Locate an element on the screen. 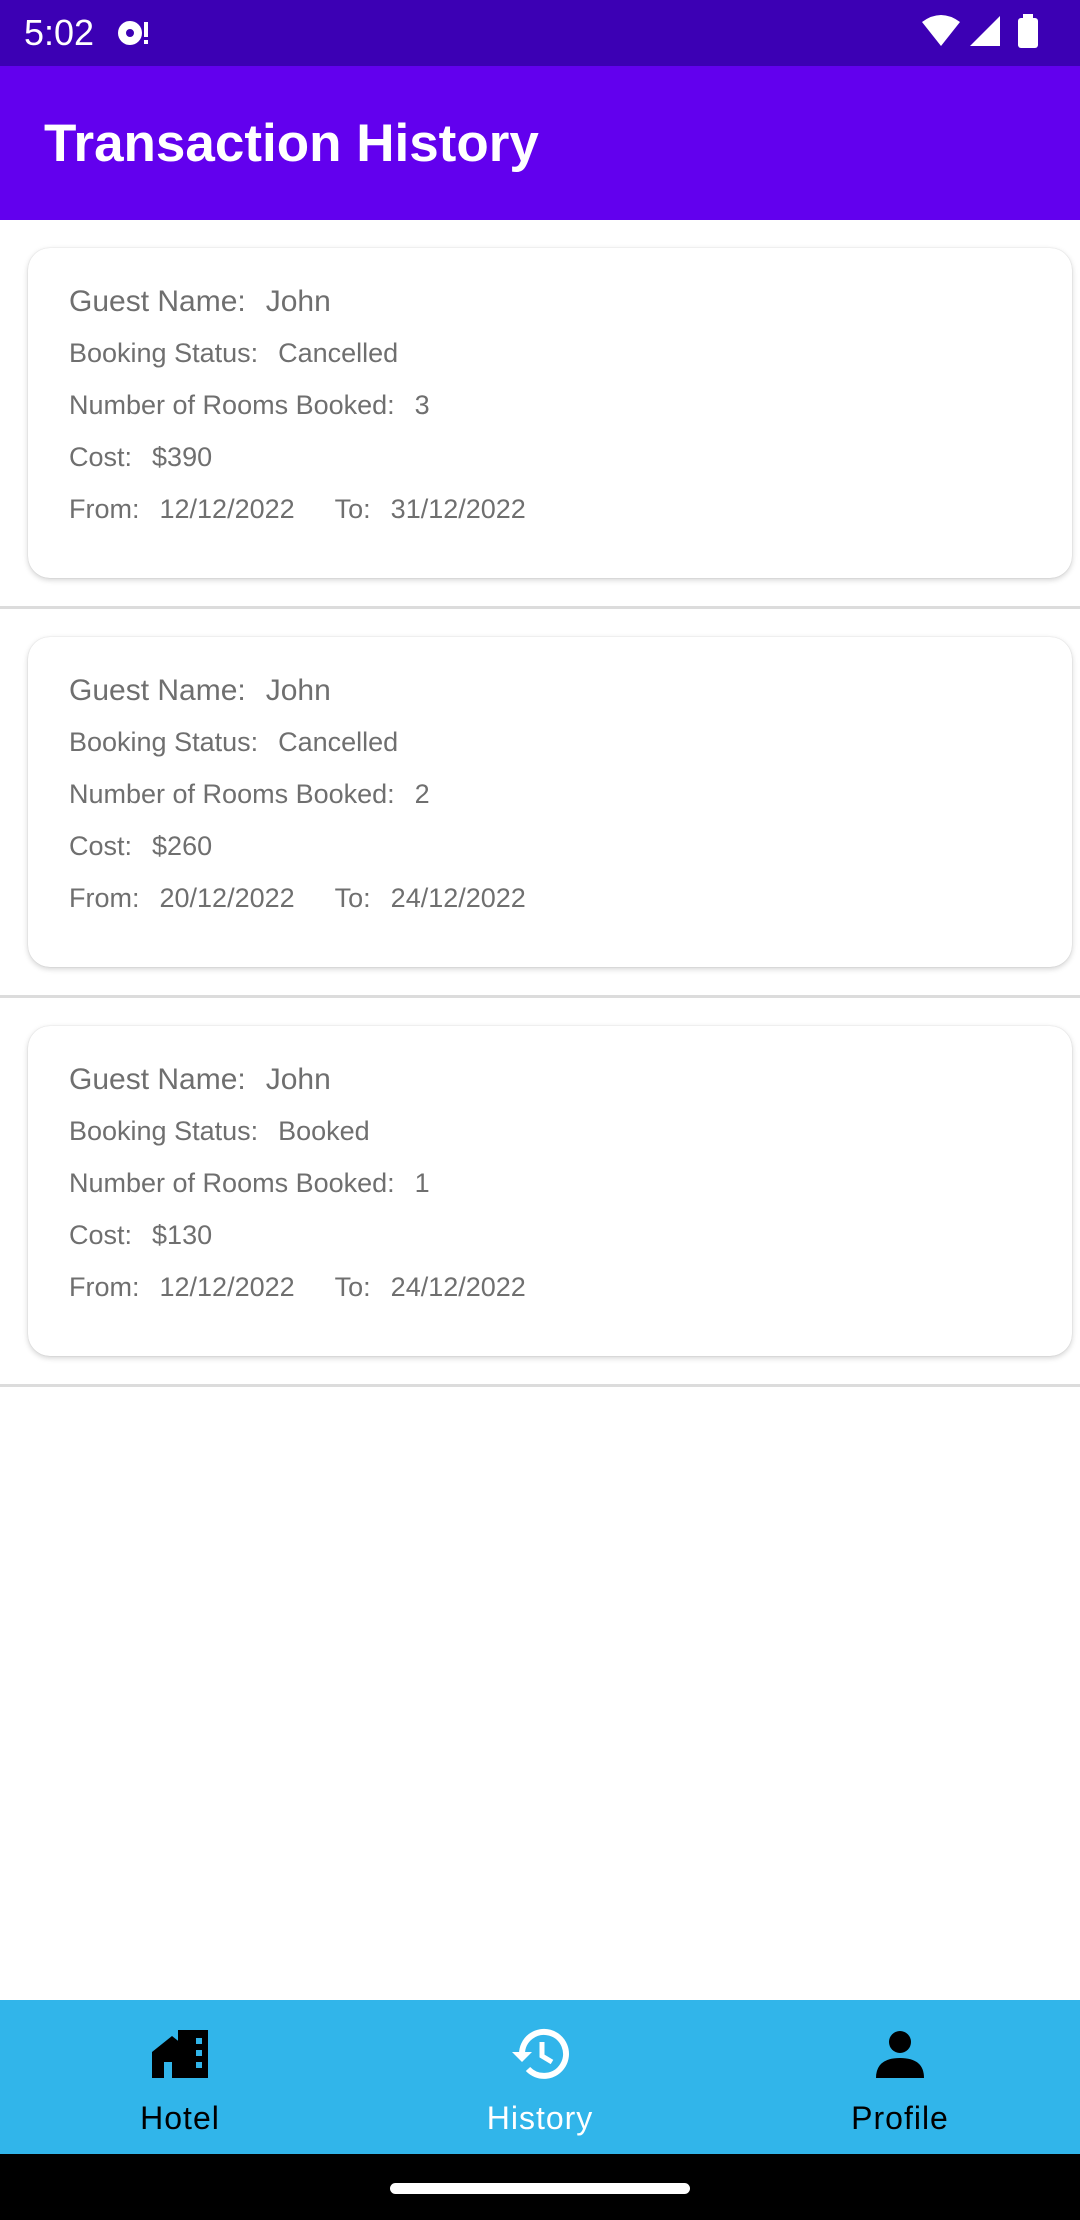 The image size is (1080, 2220). rooms-booked-row: Number of Rooms Booked: 3 is located at coordinates (249, 405).